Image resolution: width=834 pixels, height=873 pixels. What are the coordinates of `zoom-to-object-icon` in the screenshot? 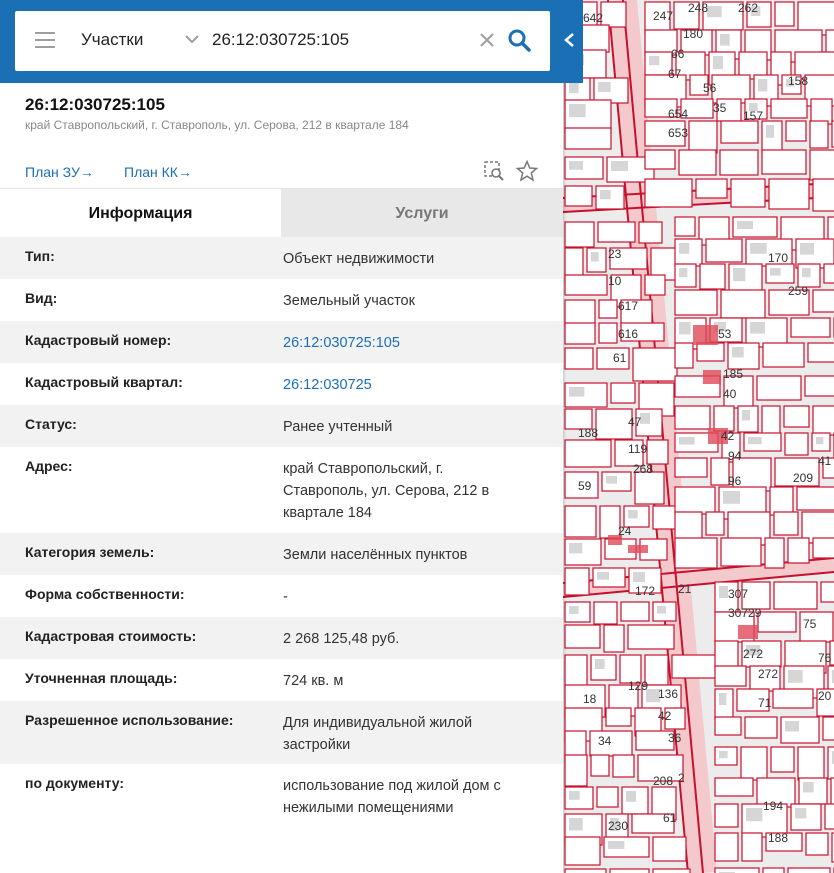 It's located at (494, 171).